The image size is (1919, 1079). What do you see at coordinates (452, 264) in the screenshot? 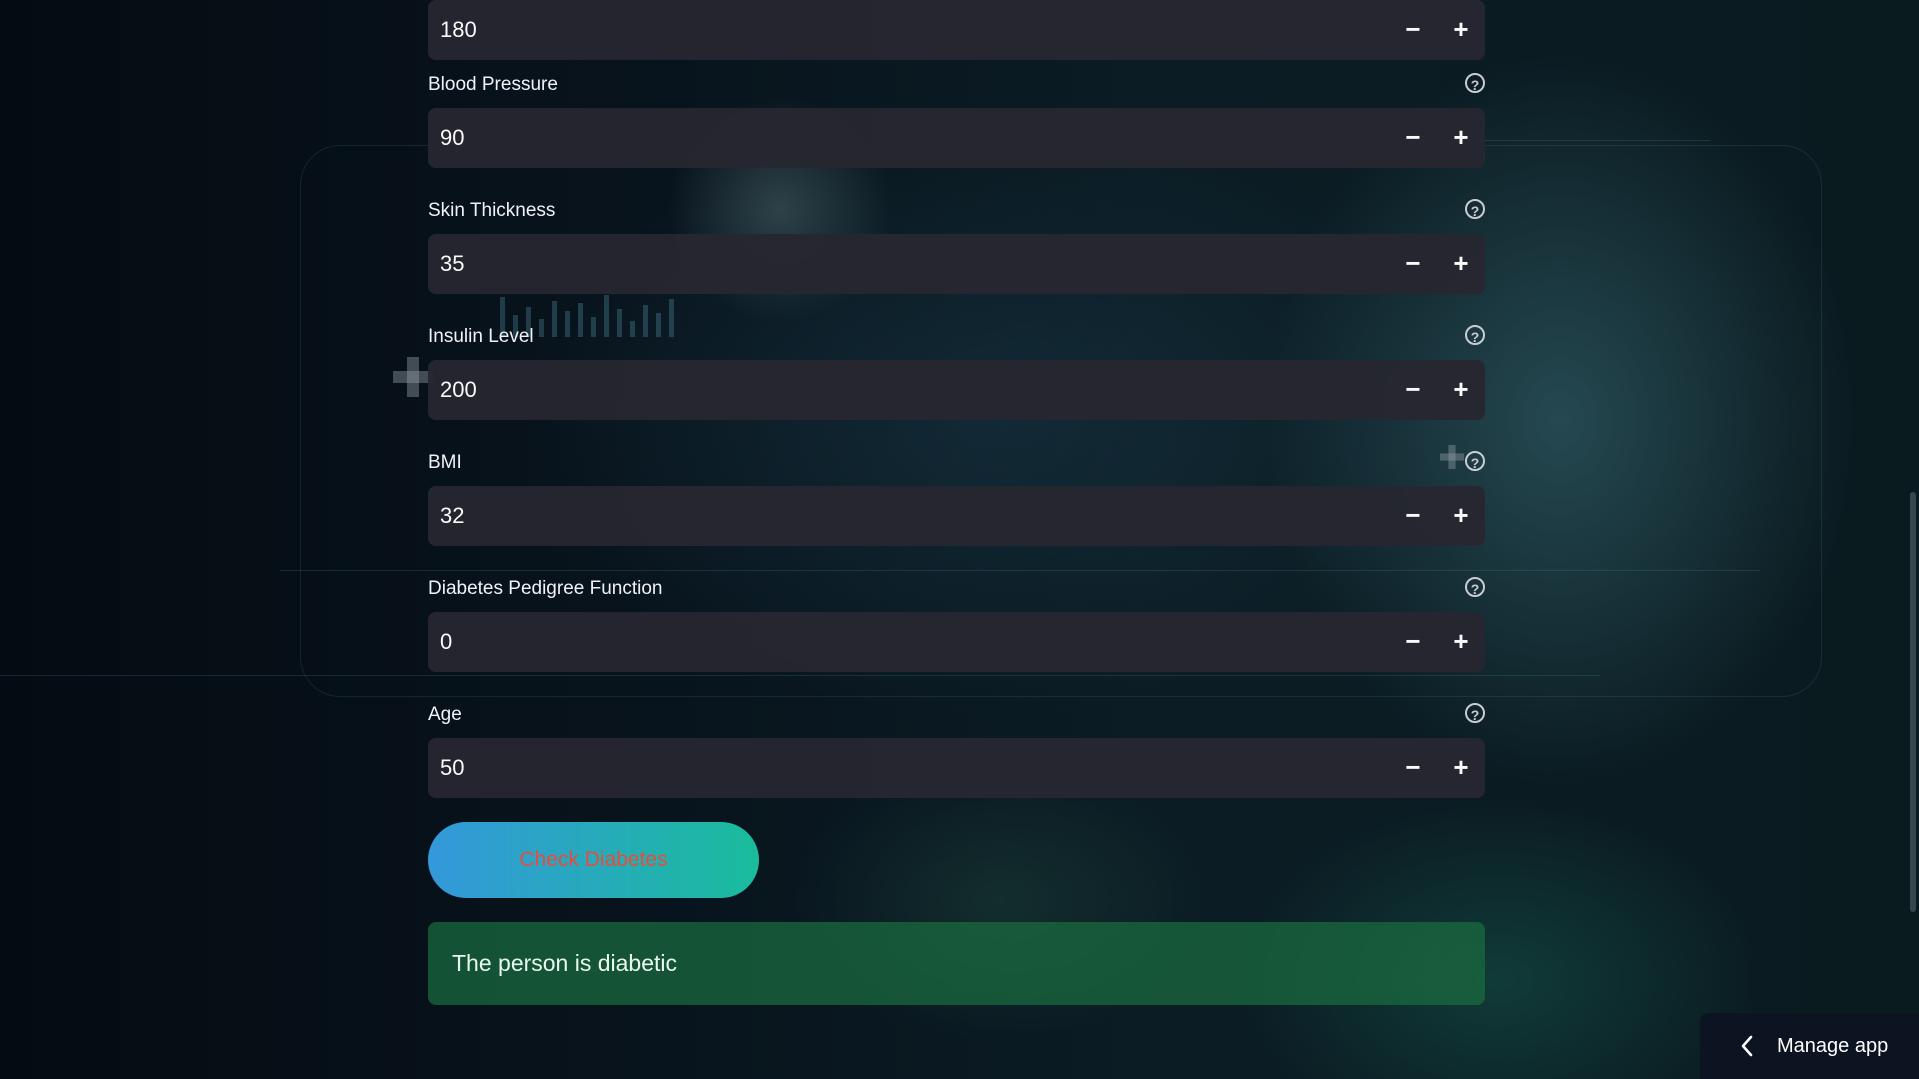
I see `input-value: 35` at bounding box center [452, 264].